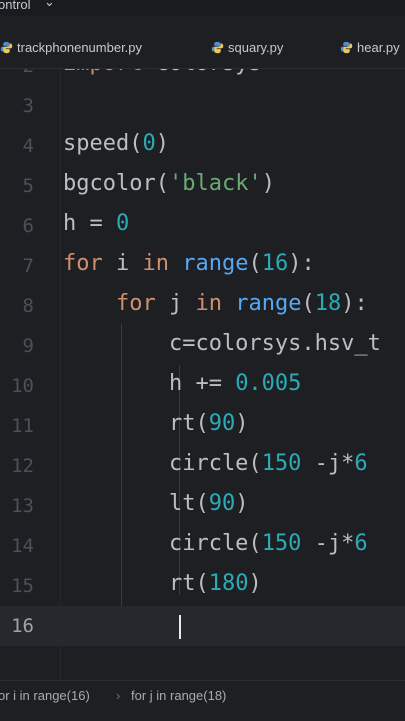 The height and width of the screenshot is (721, 405). I want to click on line-number: 9, so click(28, 346).